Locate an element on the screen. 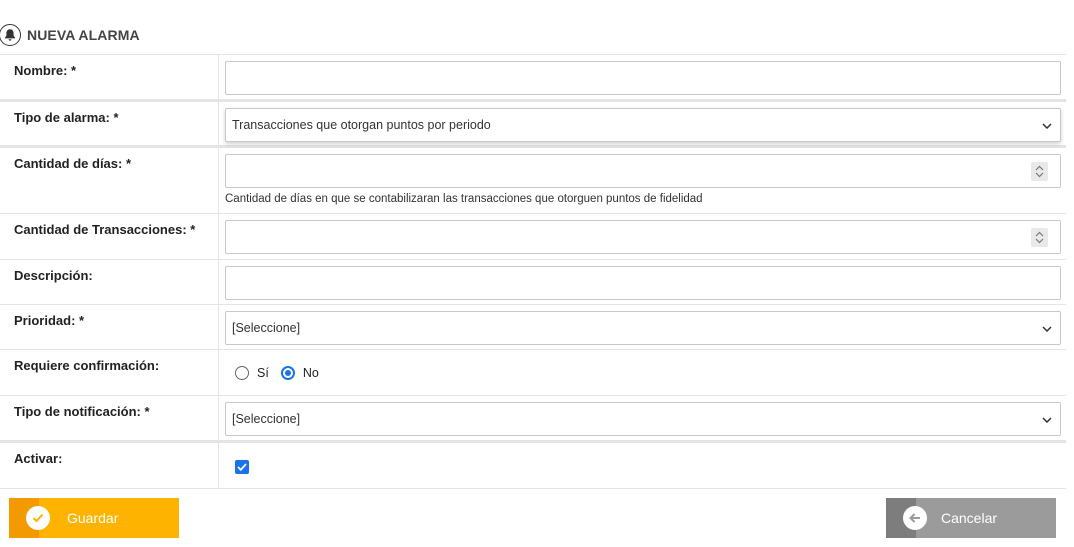  cantidad-dias-input is located at coordinates (643, 171).